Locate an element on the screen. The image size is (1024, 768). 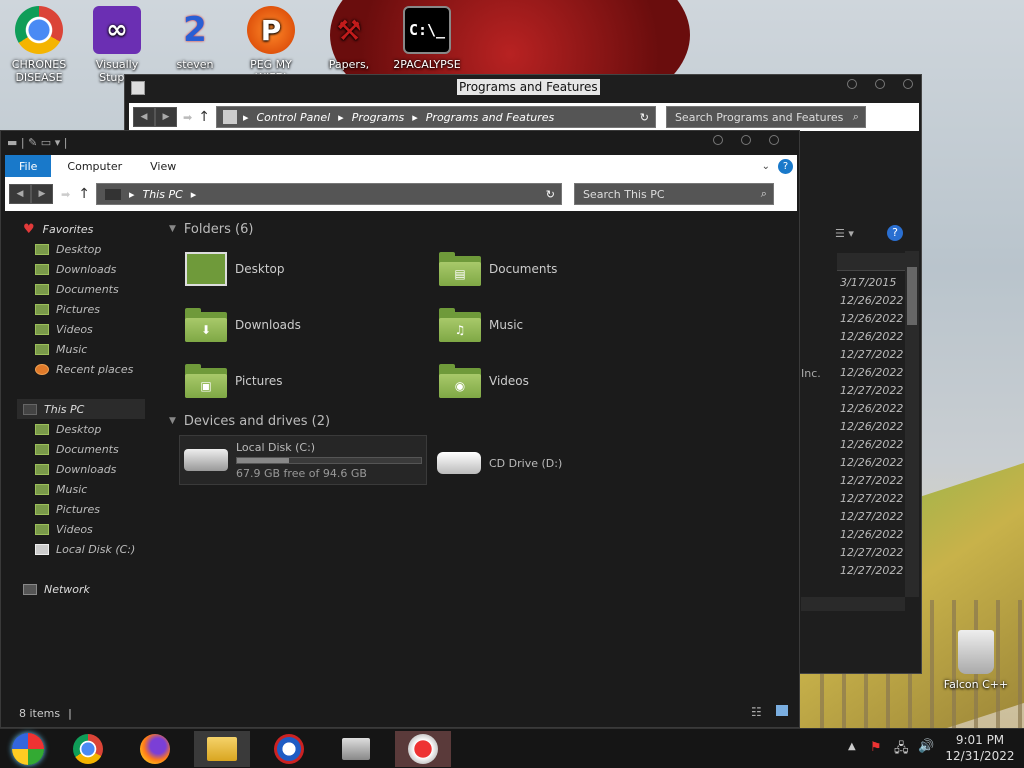
large-icons-view-icon is located at coordinates (782, 710).